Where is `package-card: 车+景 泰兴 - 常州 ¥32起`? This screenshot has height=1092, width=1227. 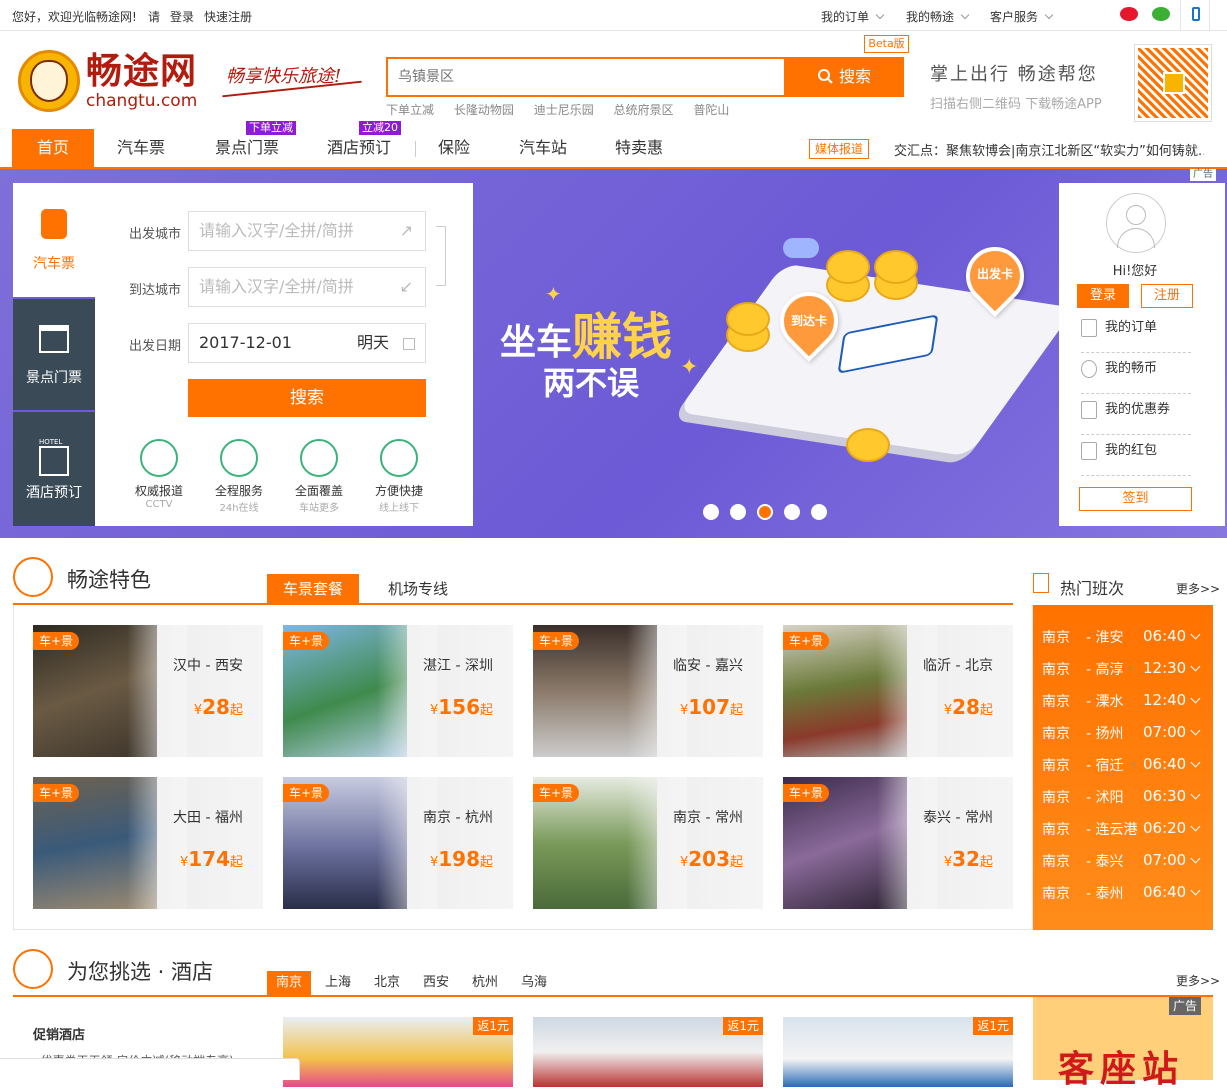
package-card: 车+景 泰兴 - 常州 ¥32起 is located at coordinates (898, 843).